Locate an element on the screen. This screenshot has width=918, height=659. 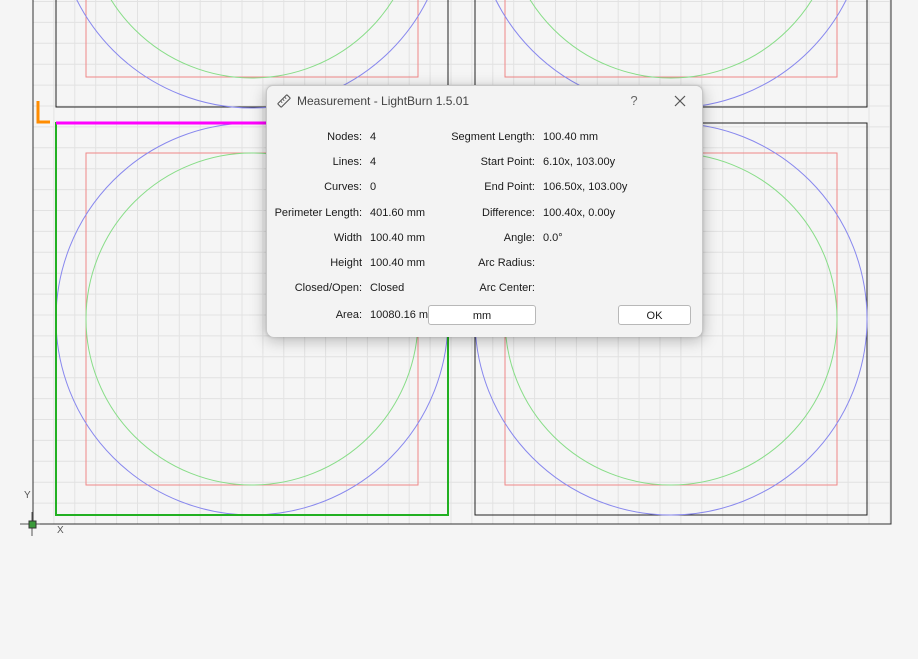
height-value: 100.40 mm is located at coordinates (398, 263).